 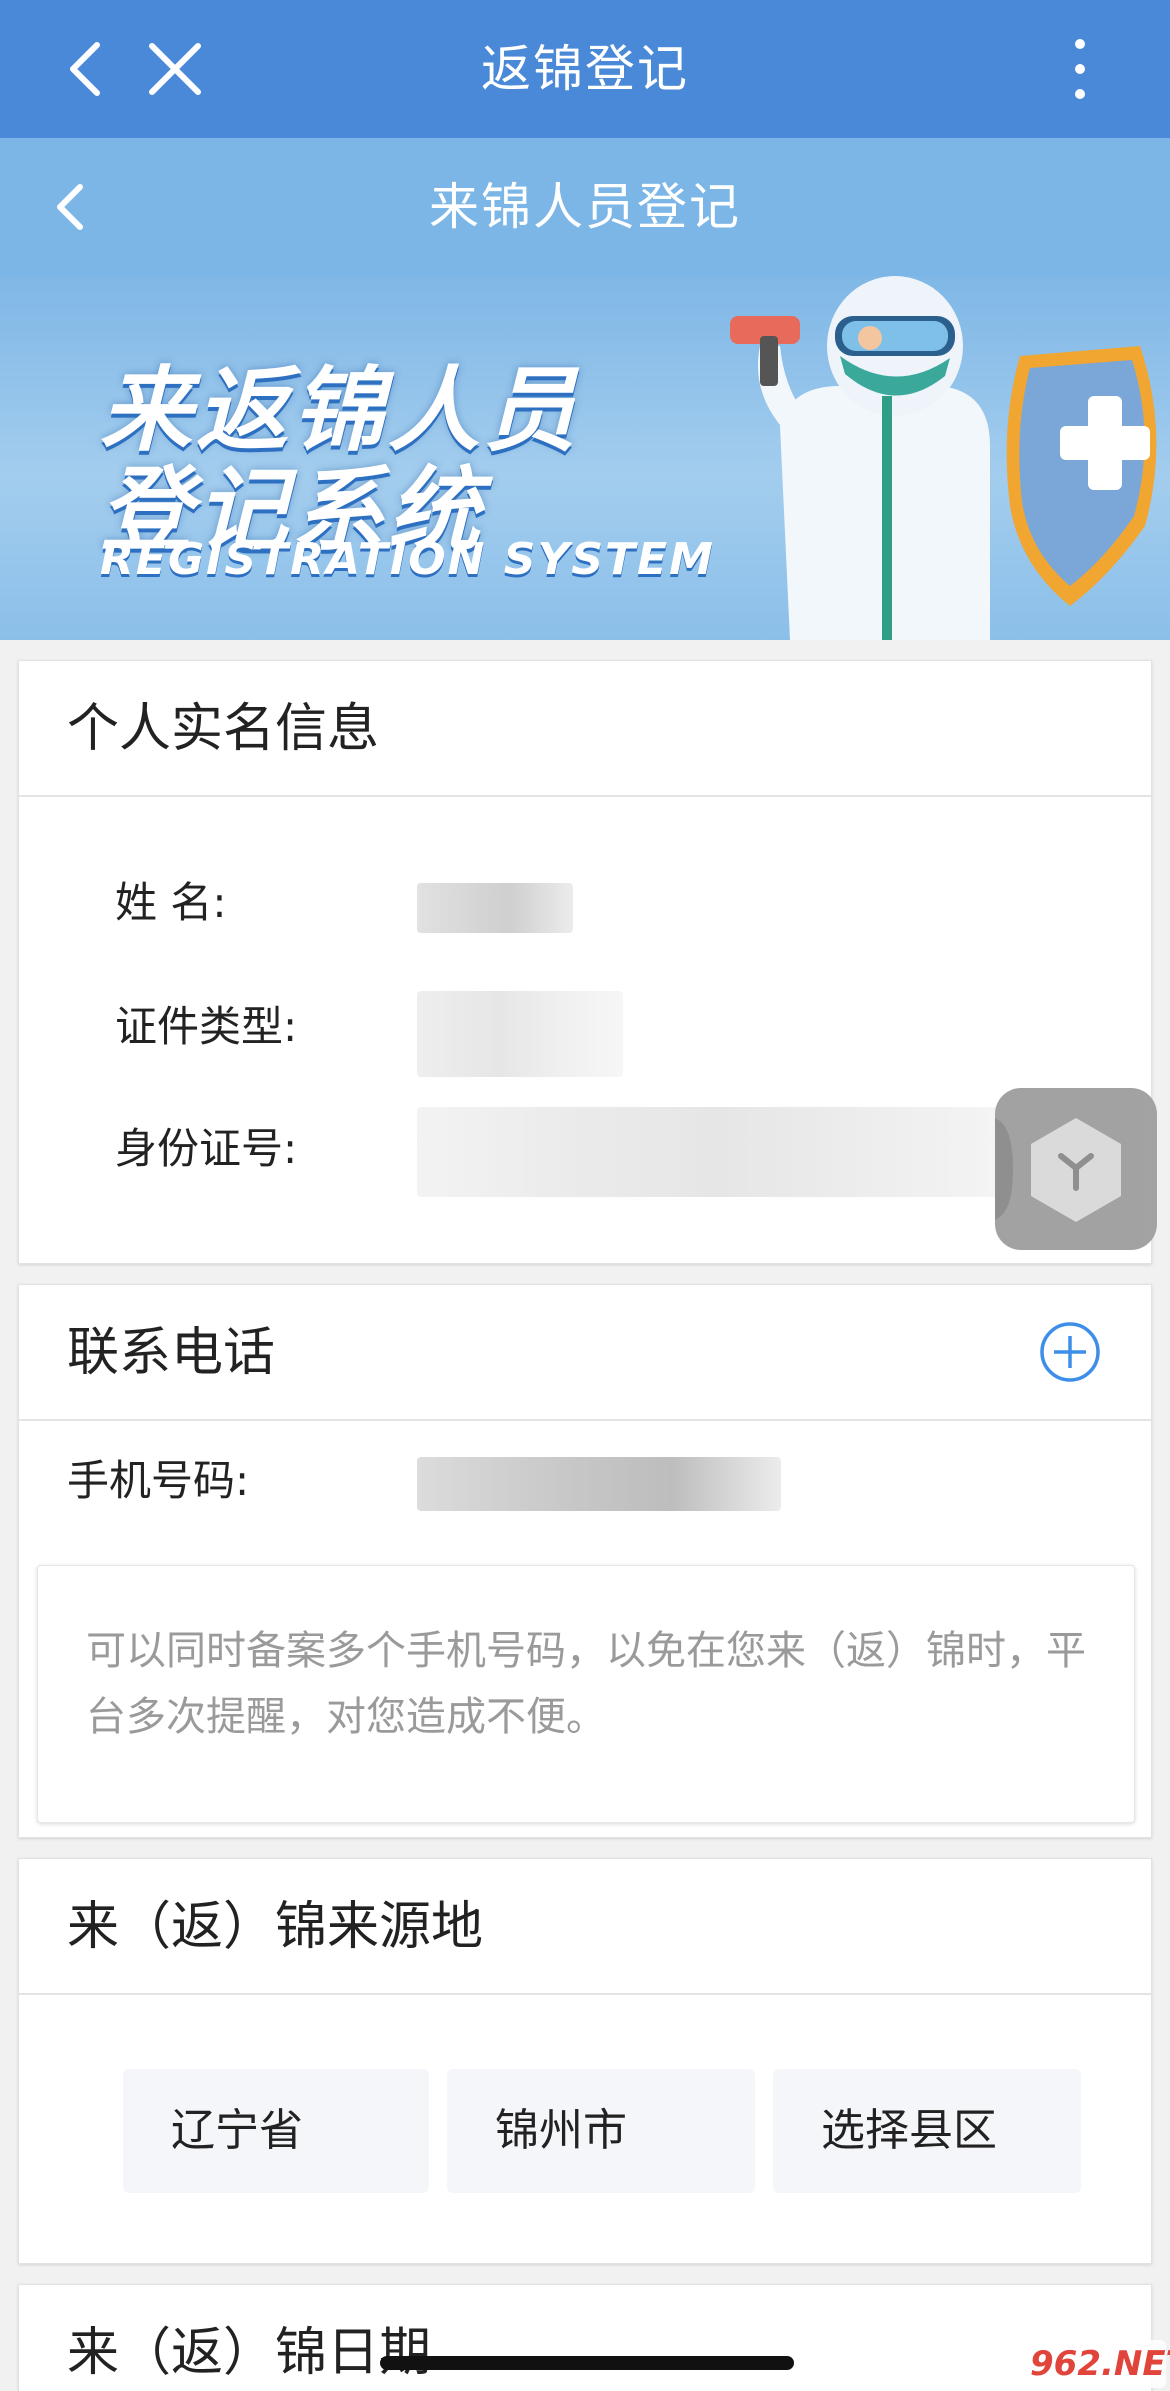 What do you see at coordinates (587, 2363) in the screenshot?
I see `home-indicator` at bounding box center [587, 2363].